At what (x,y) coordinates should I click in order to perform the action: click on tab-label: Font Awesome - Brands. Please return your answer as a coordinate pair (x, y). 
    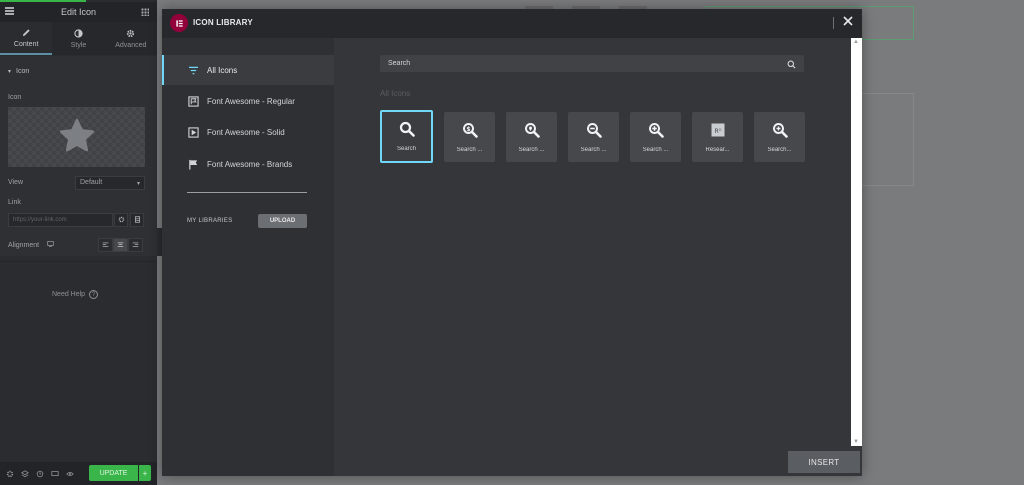
    Looking at the image, I should click on (250, 164).